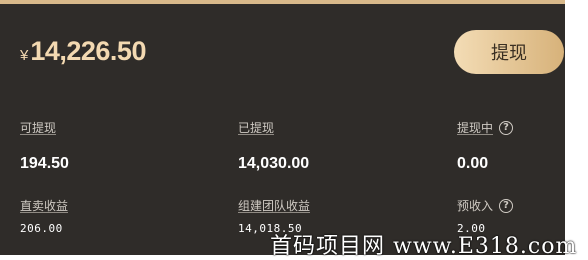 The image size is (588, 260). I want to click on stat-label-container: 提现中 ?, so click(485, 127).